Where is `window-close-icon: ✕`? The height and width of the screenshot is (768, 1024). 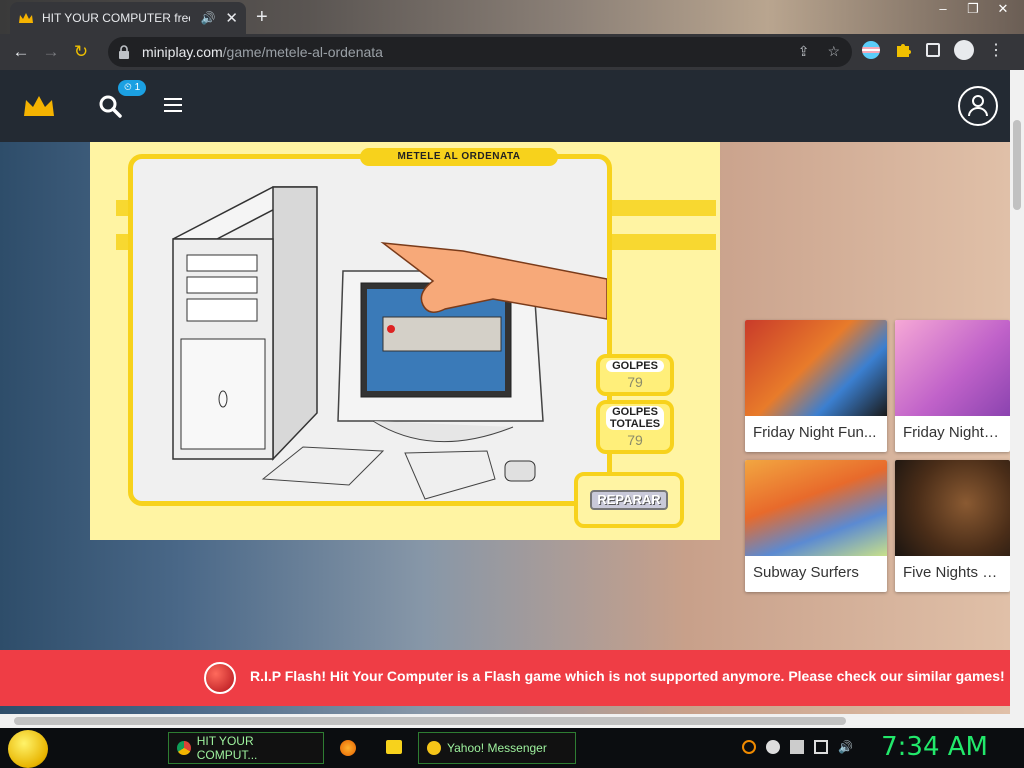
window-close-icon: ✕ is located at coordinates (1003, 10).